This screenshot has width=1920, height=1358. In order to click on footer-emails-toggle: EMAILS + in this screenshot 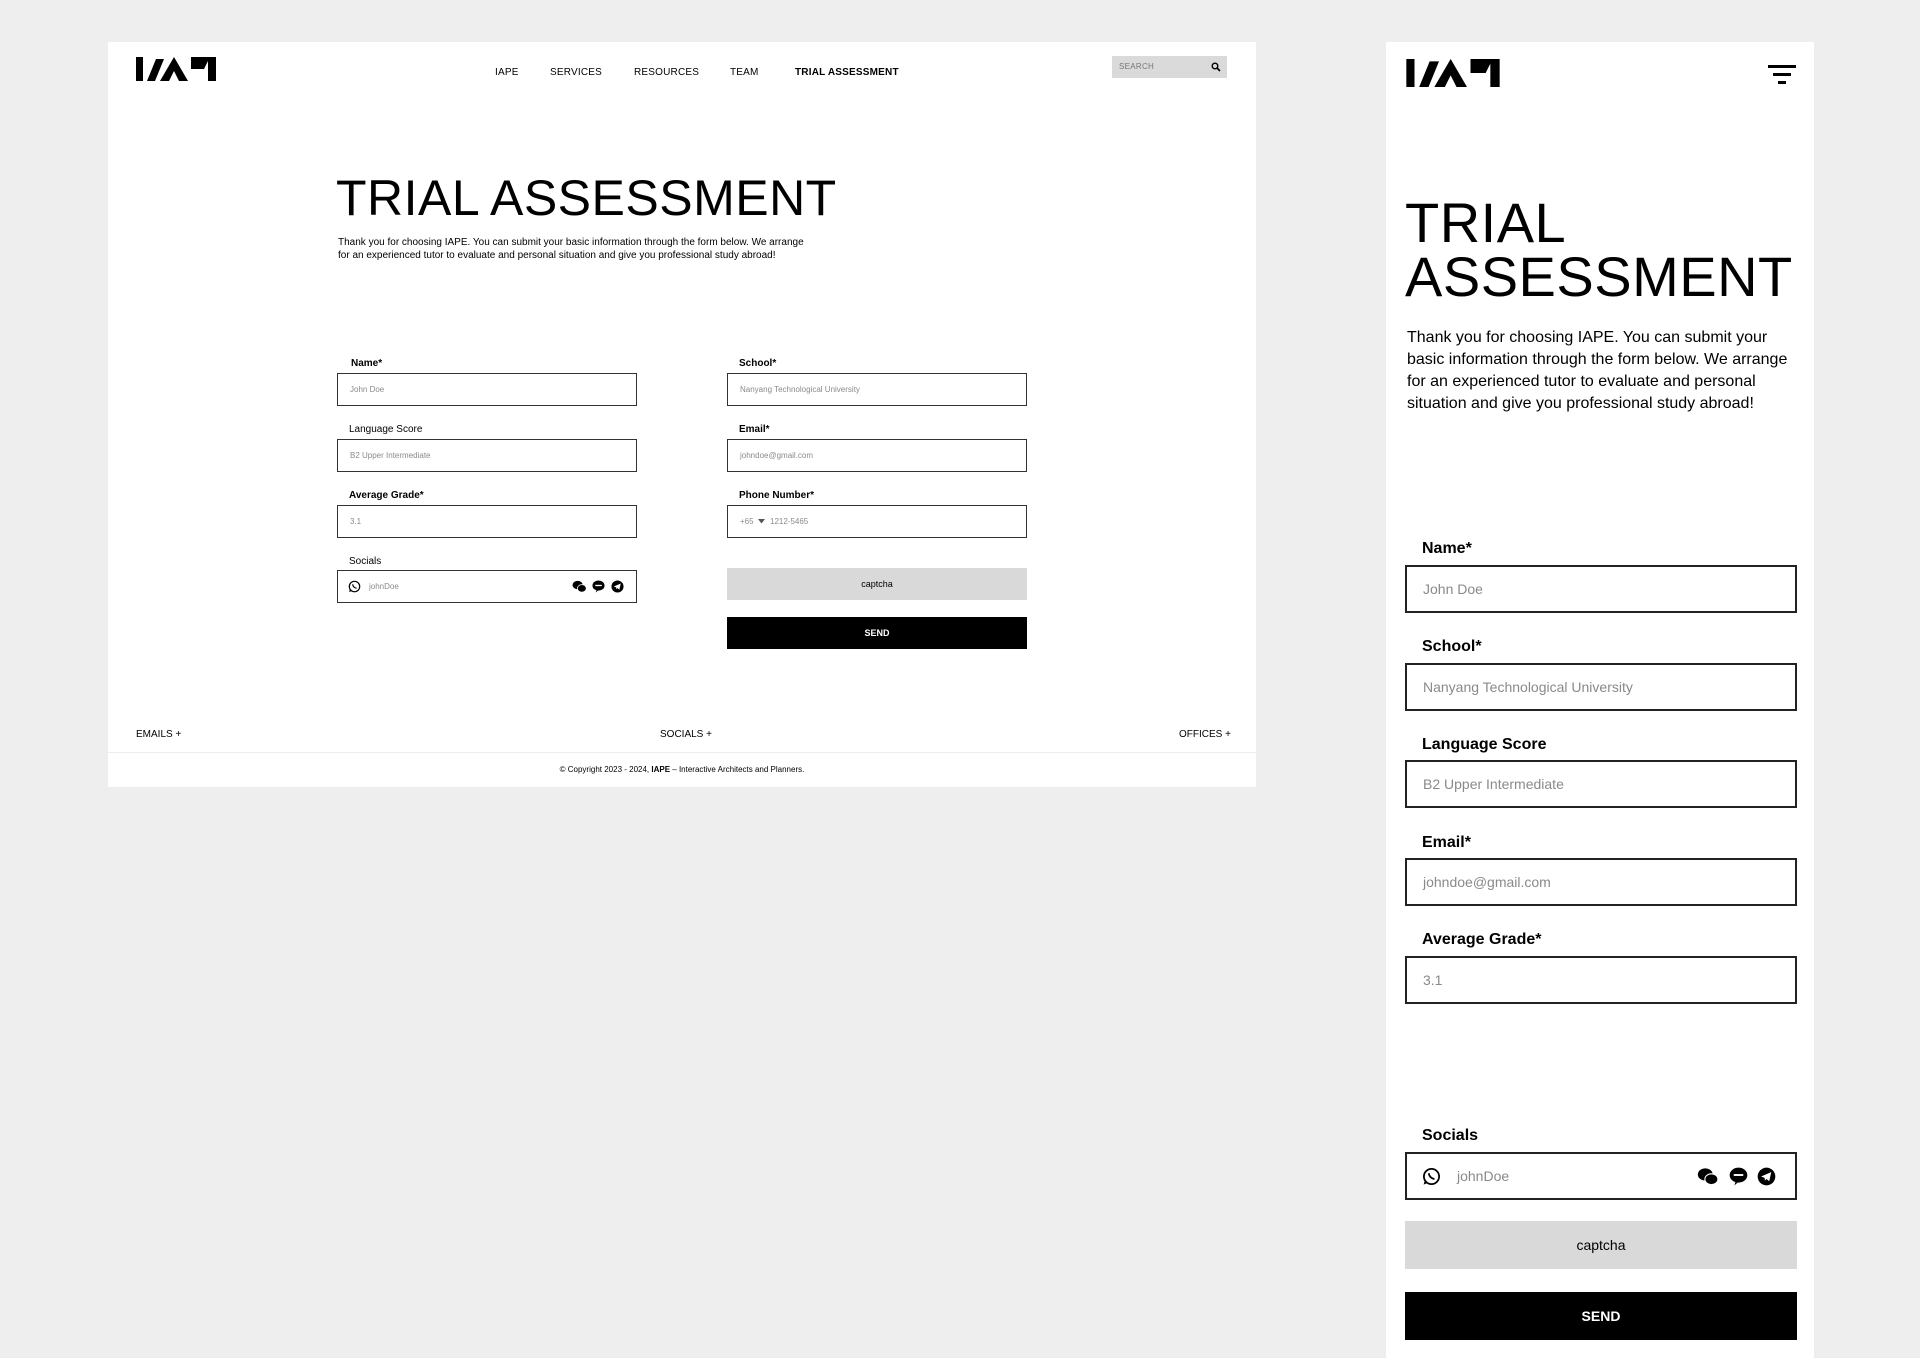, I will do `click(158, 734)`.